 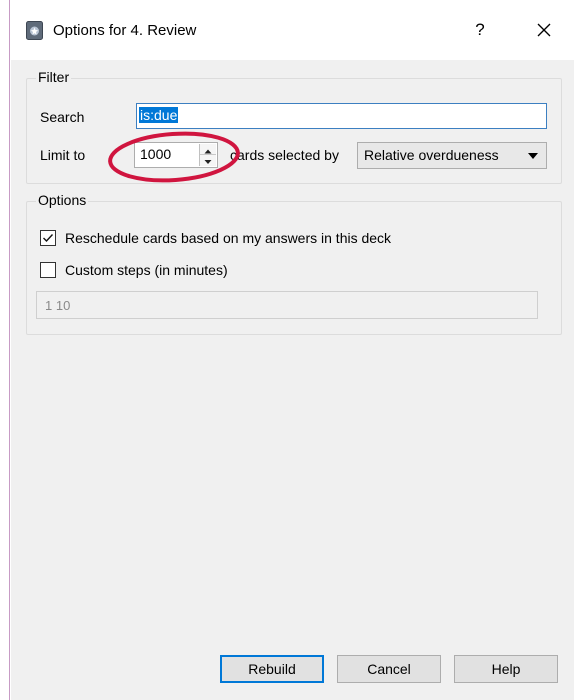 I want to click on context-help-button: ?, so click(x=480, y=30).